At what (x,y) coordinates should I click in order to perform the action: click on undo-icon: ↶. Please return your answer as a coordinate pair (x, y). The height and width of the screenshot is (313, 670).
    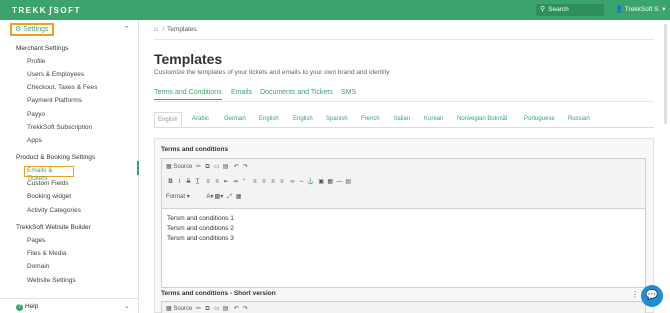
    Looking at the image, I should click on (236, 166).